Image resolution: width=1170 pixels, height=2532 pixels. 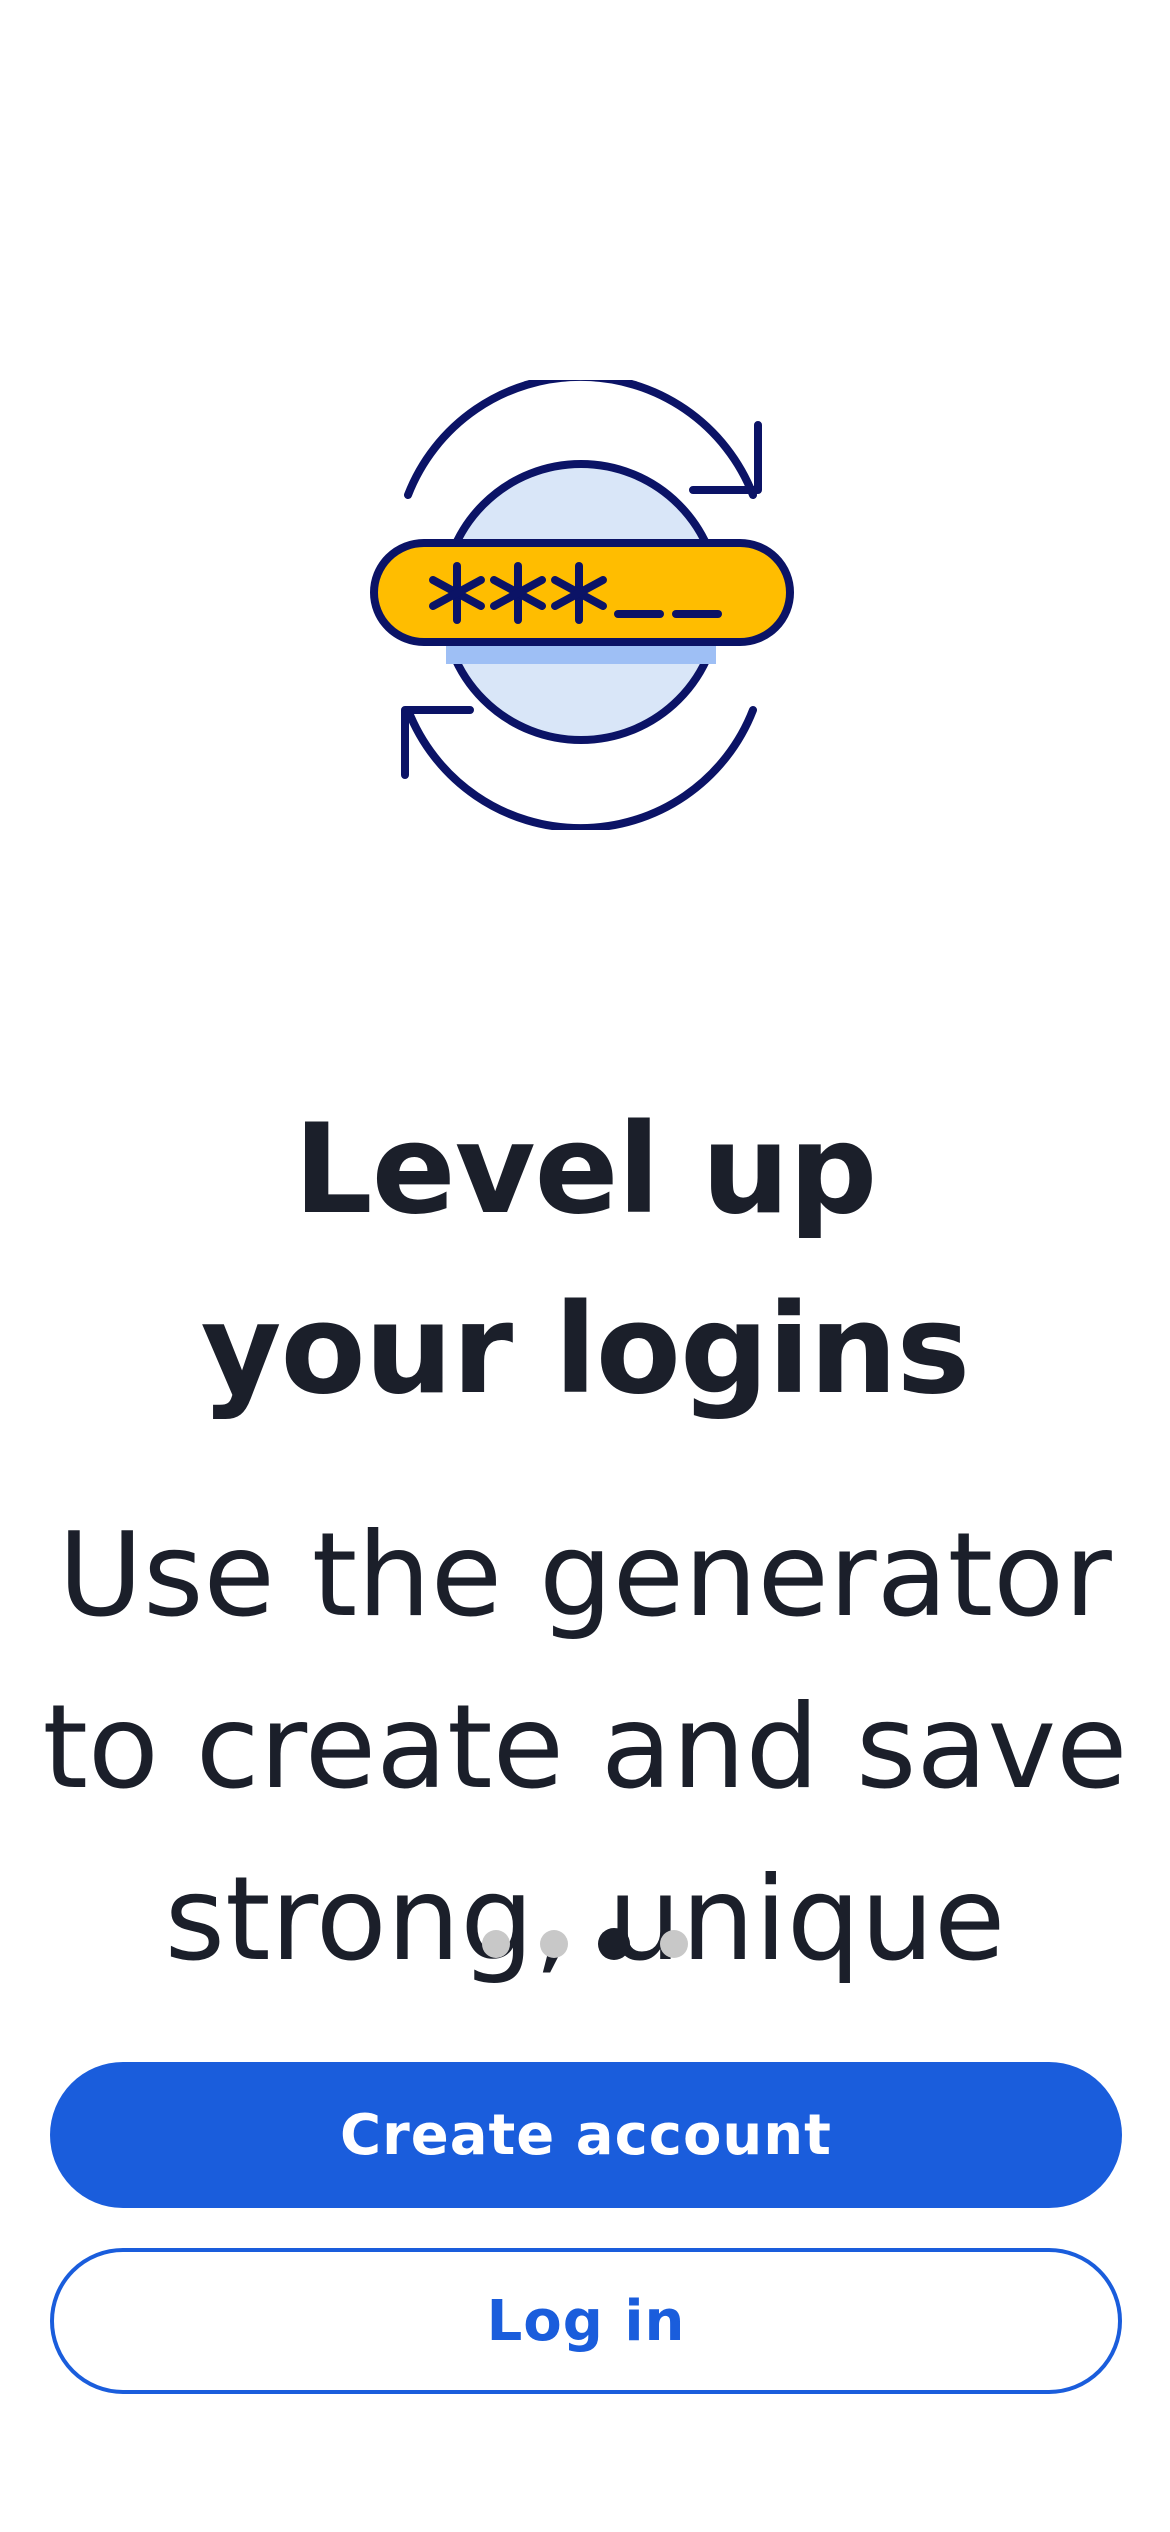 I want to click on page-title-line-2: your logins, so click(x=585, y=1350).